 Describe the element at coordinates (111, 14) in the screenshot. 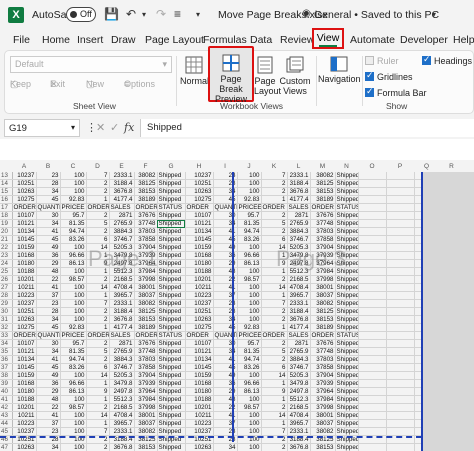

I see `save-icon: 💾` at that location.